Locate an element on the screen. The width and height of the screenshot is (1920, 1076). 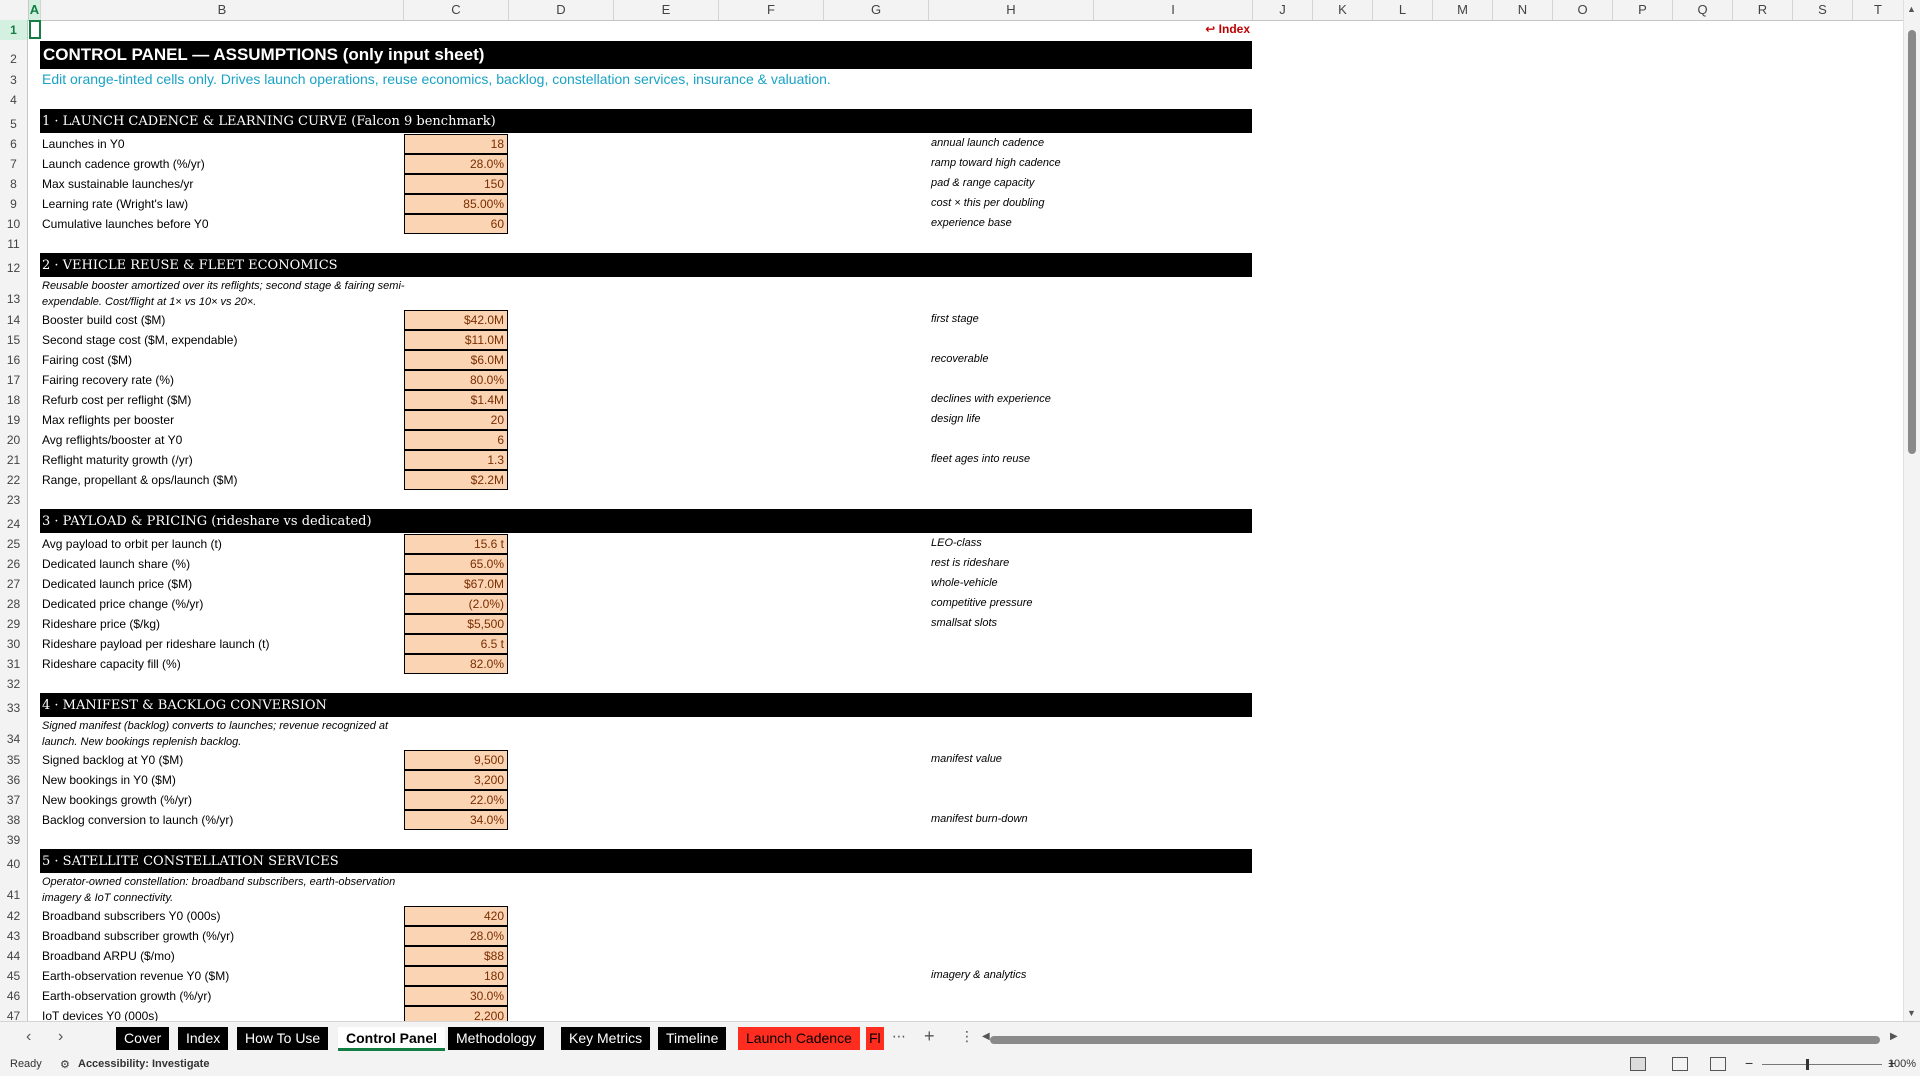
row-header: 16 is located at coordinates (14, 360).